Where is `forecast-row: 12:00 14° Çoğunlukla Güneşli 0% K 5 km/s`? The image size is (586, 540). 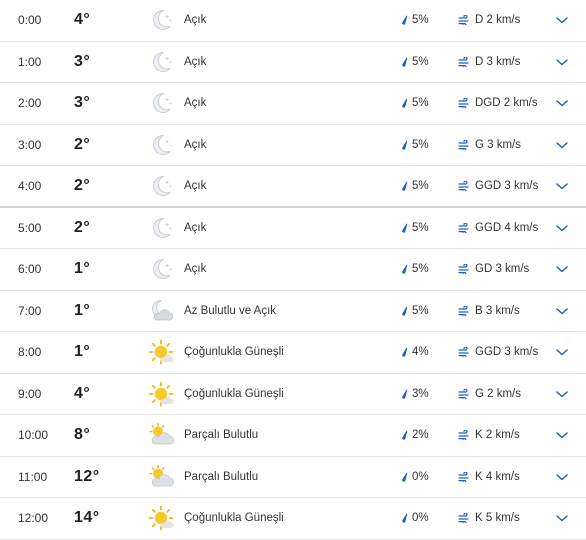
forecast-row: 12:00 14° Çoğunlukla Güneşli 0% K 5 km/s is located at coordinates (293, 519).